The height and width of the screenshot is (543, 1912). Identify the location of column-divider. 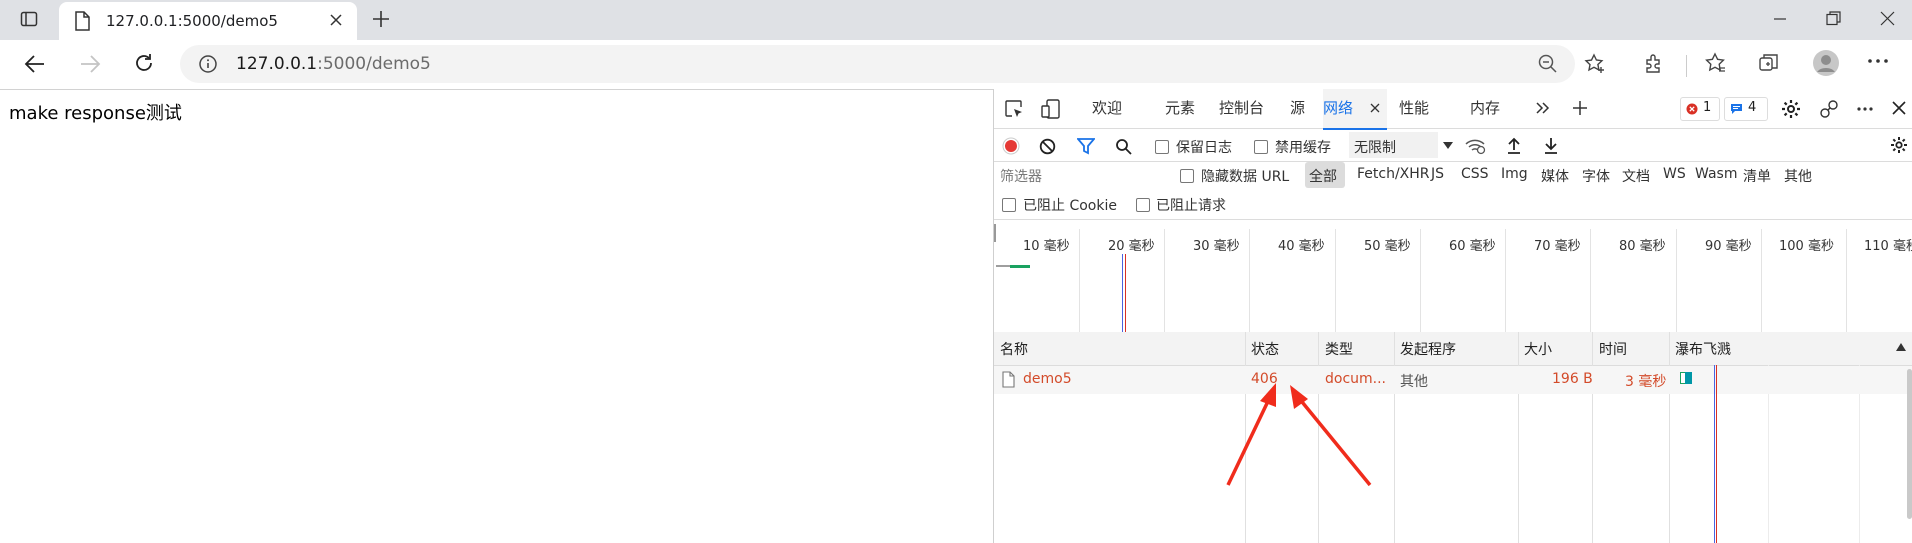
(1394, 437).